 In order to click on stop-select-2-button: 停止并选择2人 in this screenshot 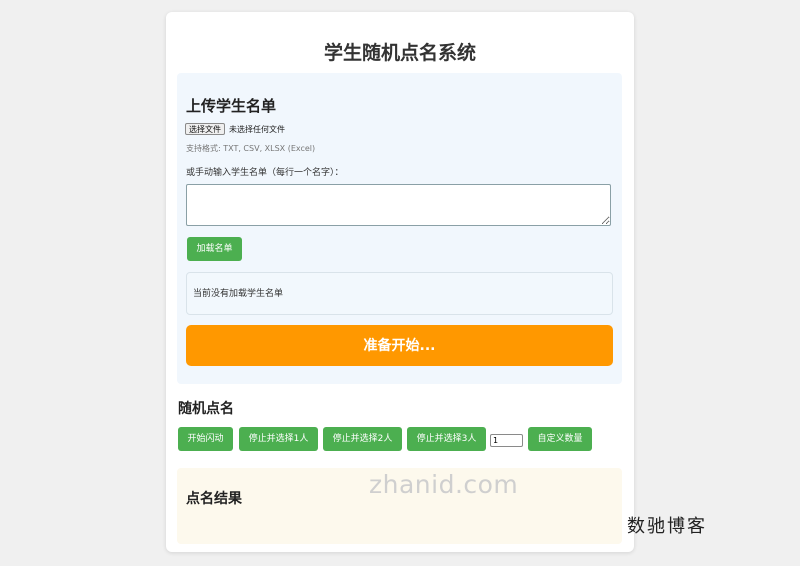, I will do `click(362, 439)`.